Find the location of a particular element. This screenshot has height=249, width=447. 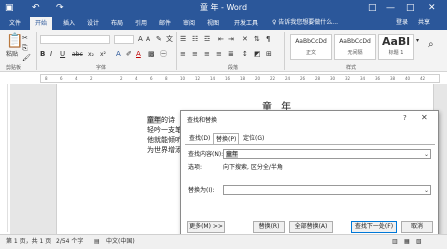

superscript-button: x² is located at coordinates (103, 54).